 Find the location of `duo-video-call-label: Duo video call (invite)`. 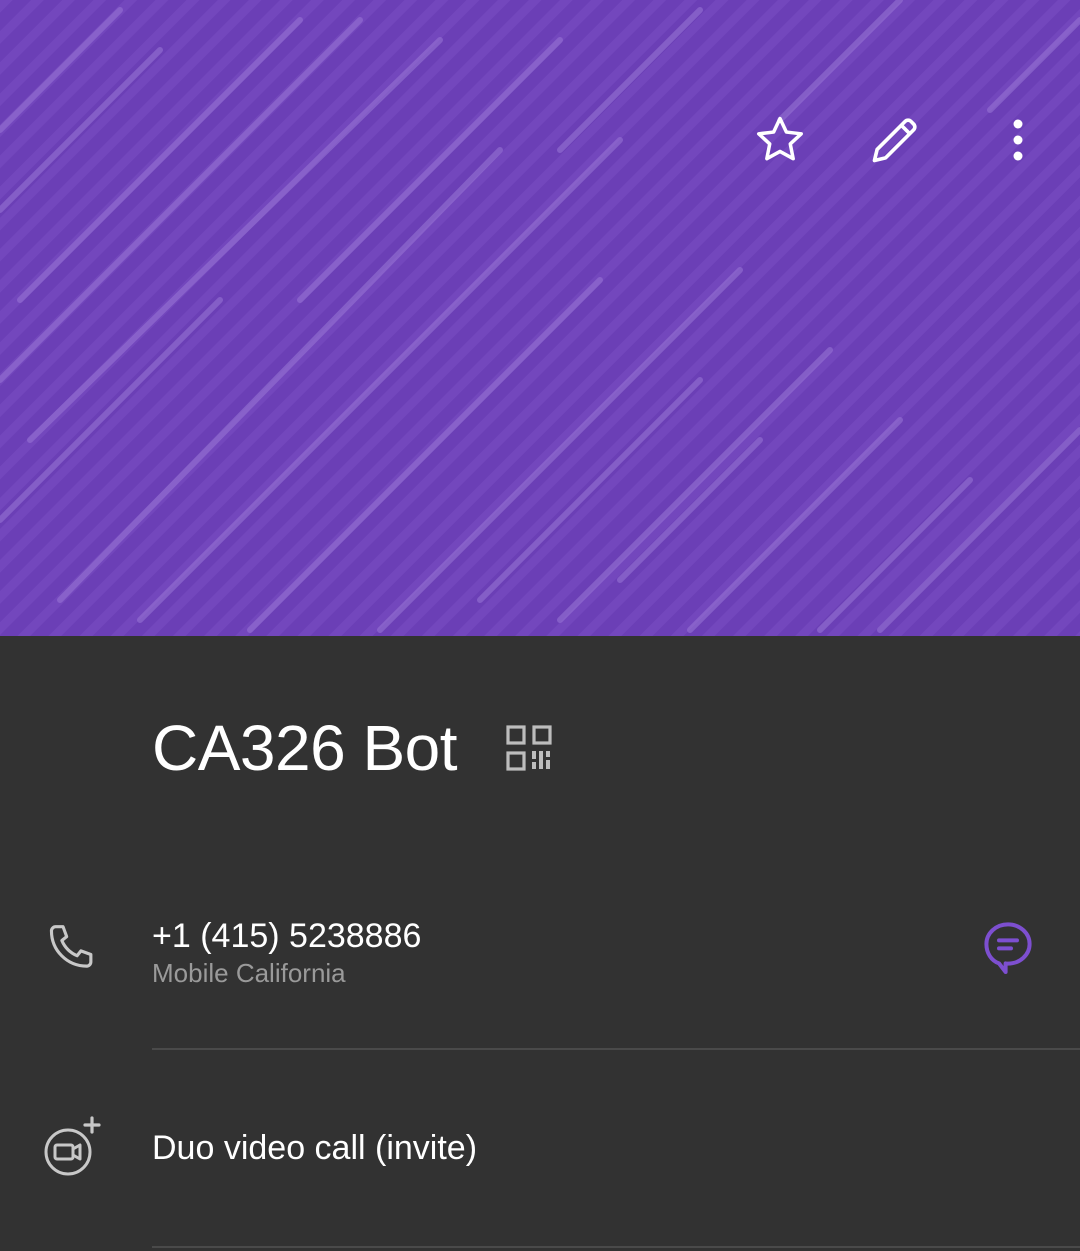

duo-video-call-label: Duo video call (invite) is located at coordinates (315, 1148).